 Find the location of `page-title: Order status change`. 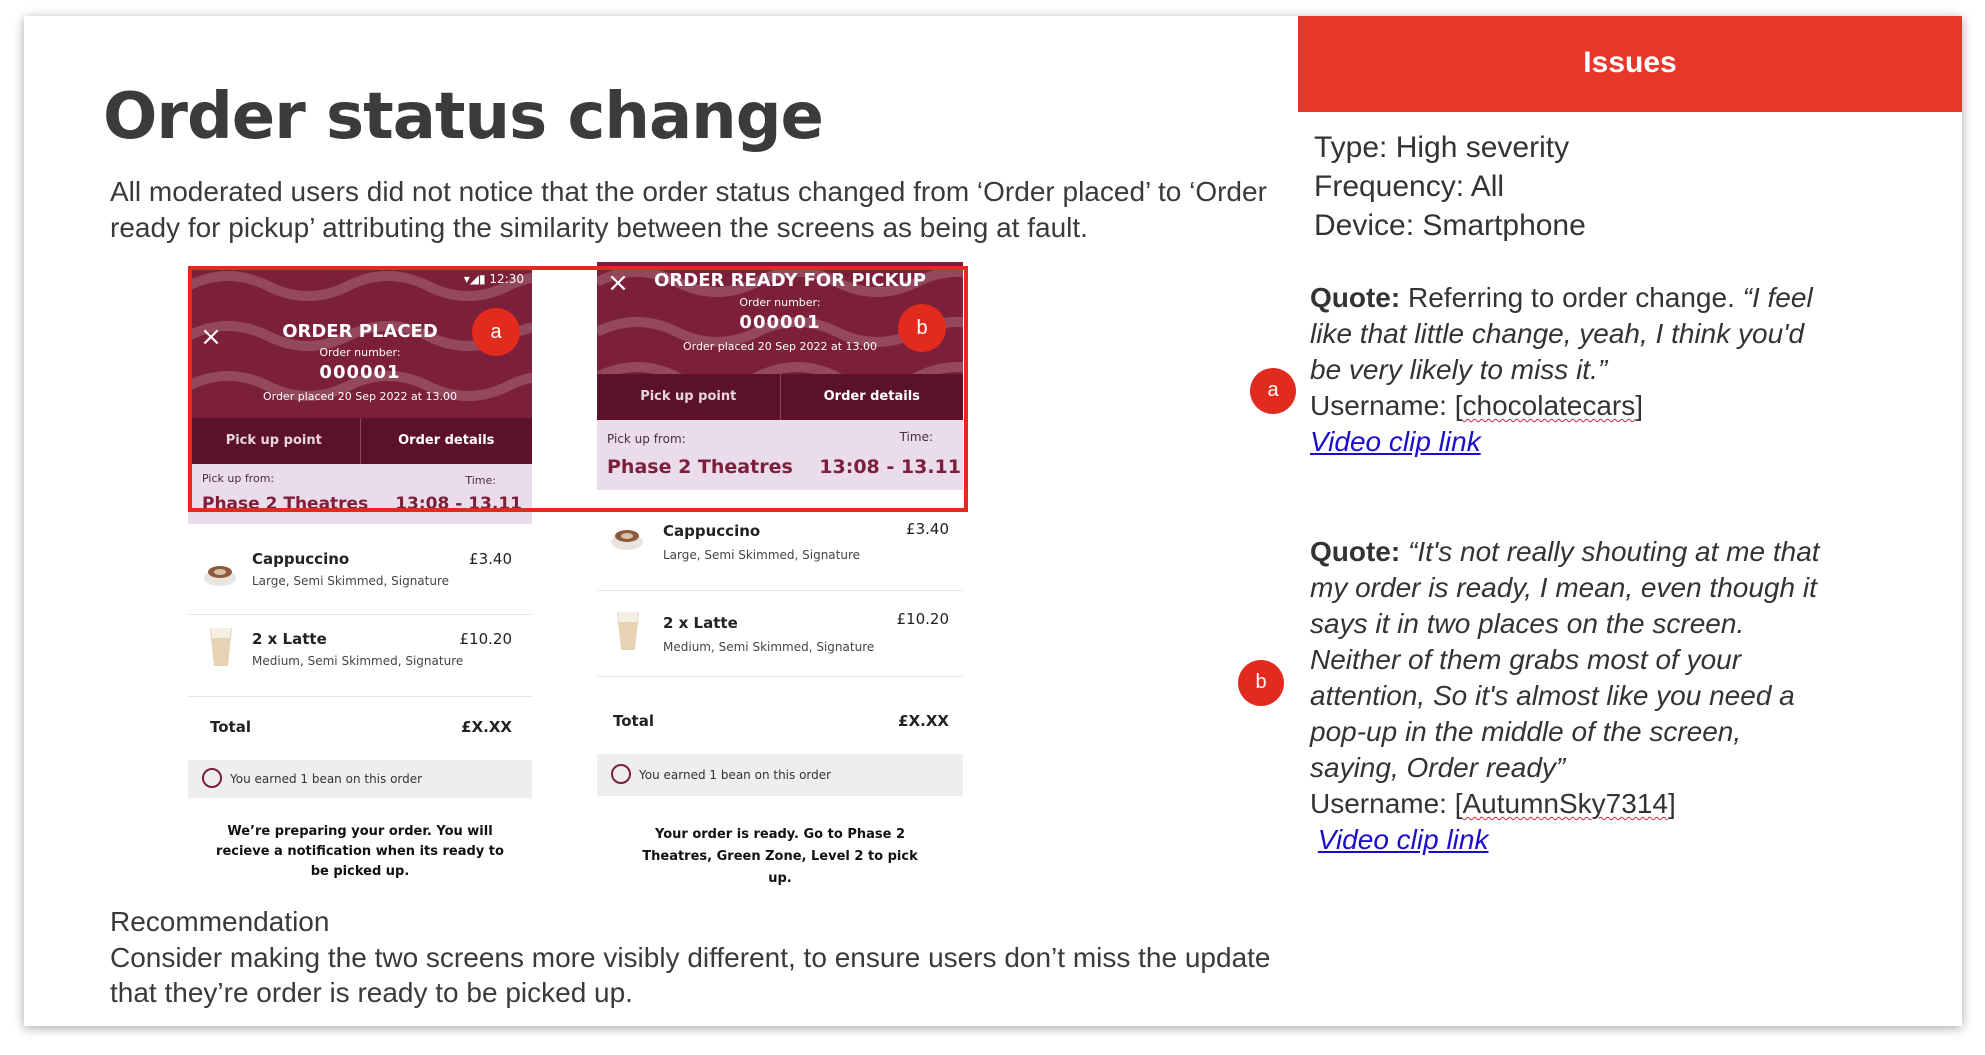

page-title: Order status change is located at coordinates (463, 117).